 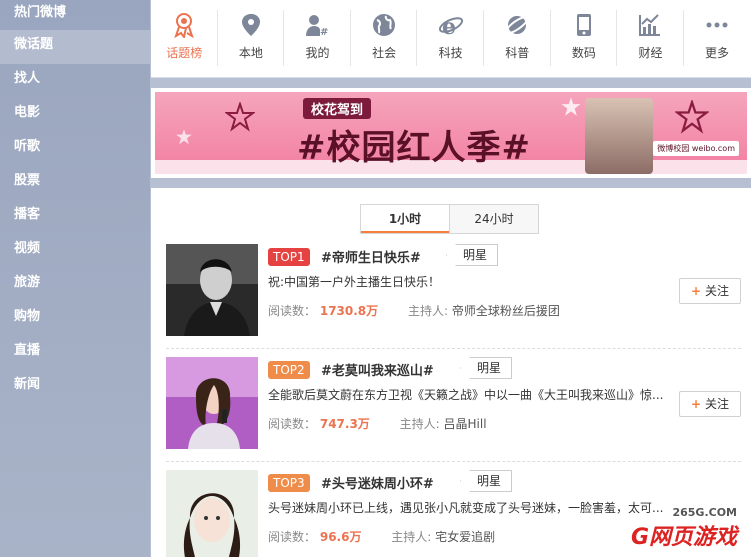 I want to click on phone-icon, so click(x=583, y=25).